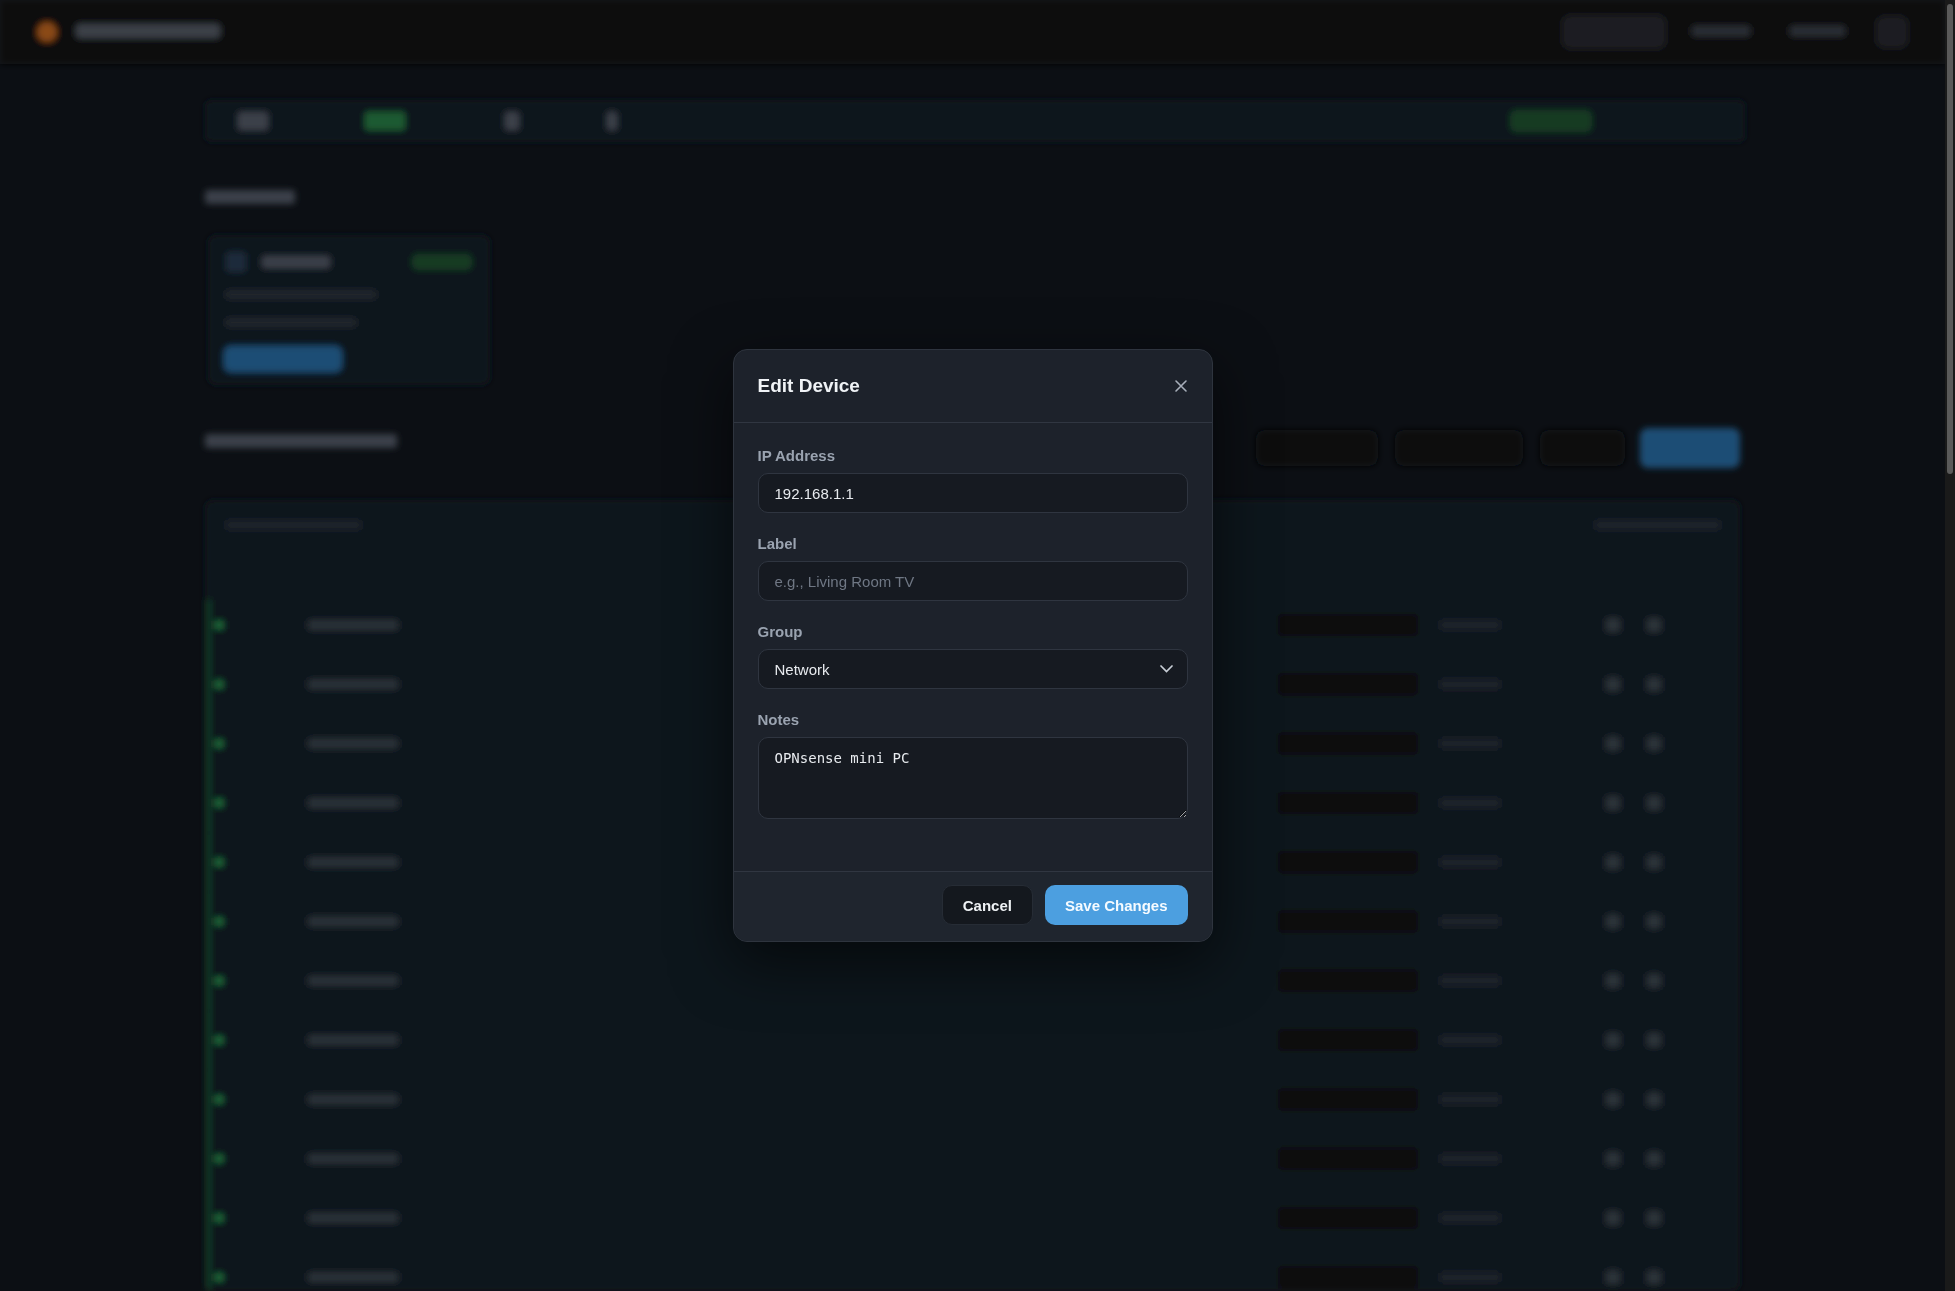 The width and height of the screenshot is (1955, 1291). What do you see at coordinates (1166, 669) in the screenshot?
I see `chevron-down-icon` at bounding box center [1166, 669].